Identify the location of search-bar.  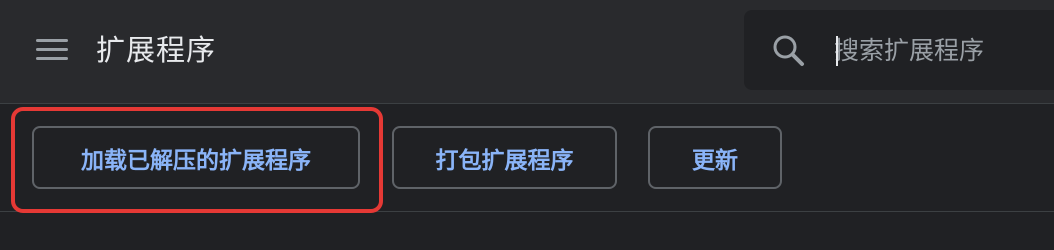
(899, 50).